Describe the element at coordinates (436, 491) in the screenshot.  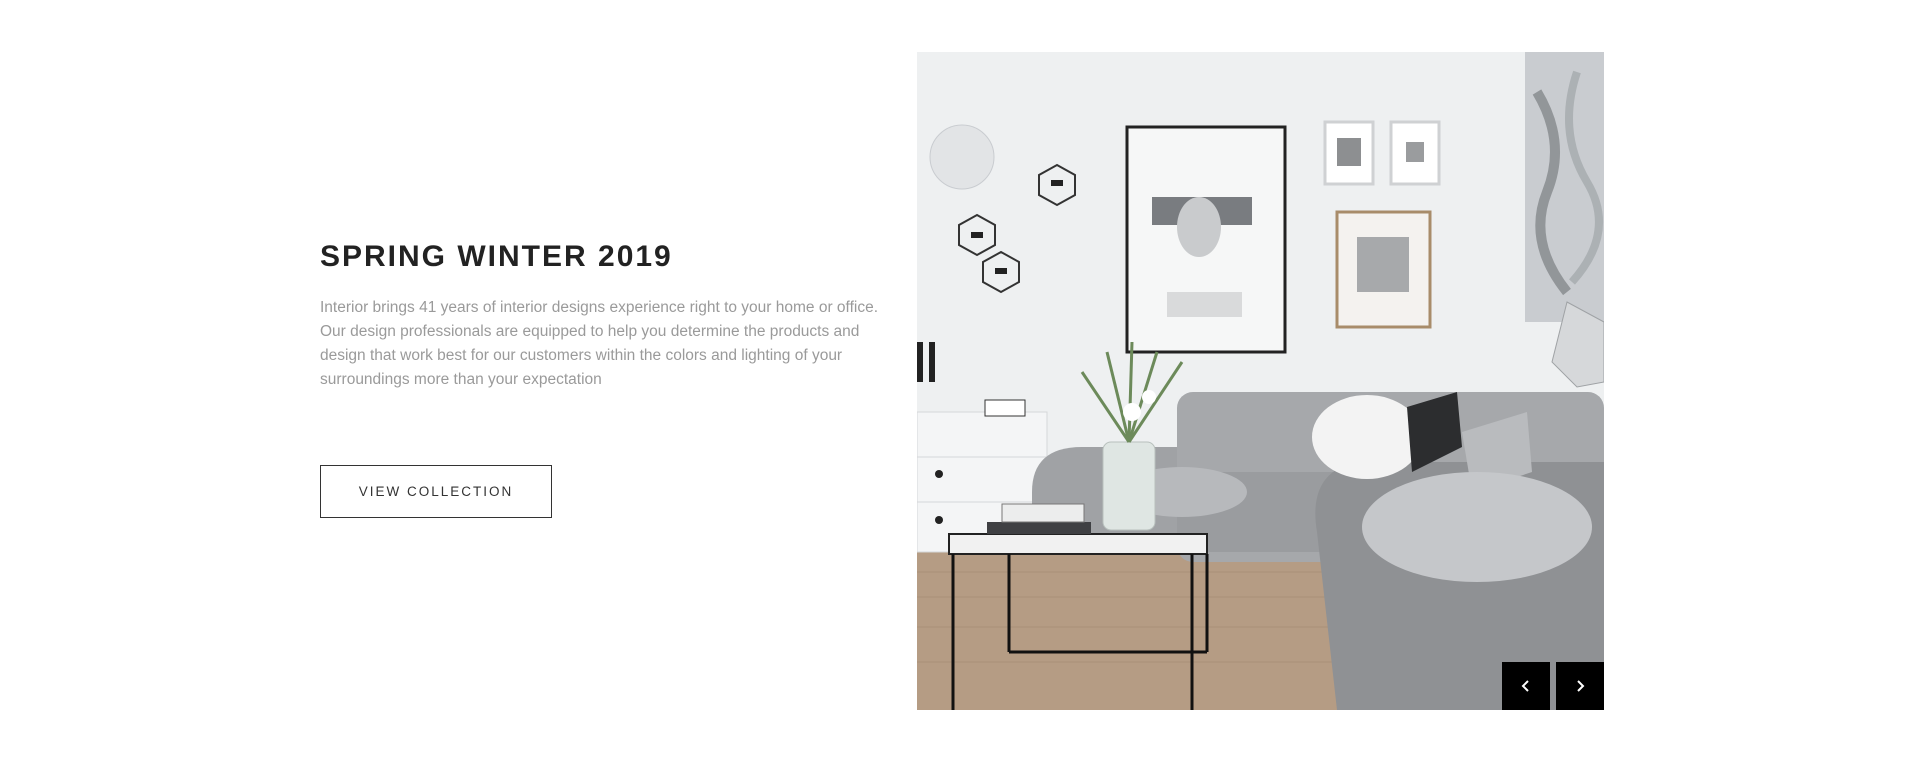
I see `view-collection-button: VIEW COLLECTION` at that location.